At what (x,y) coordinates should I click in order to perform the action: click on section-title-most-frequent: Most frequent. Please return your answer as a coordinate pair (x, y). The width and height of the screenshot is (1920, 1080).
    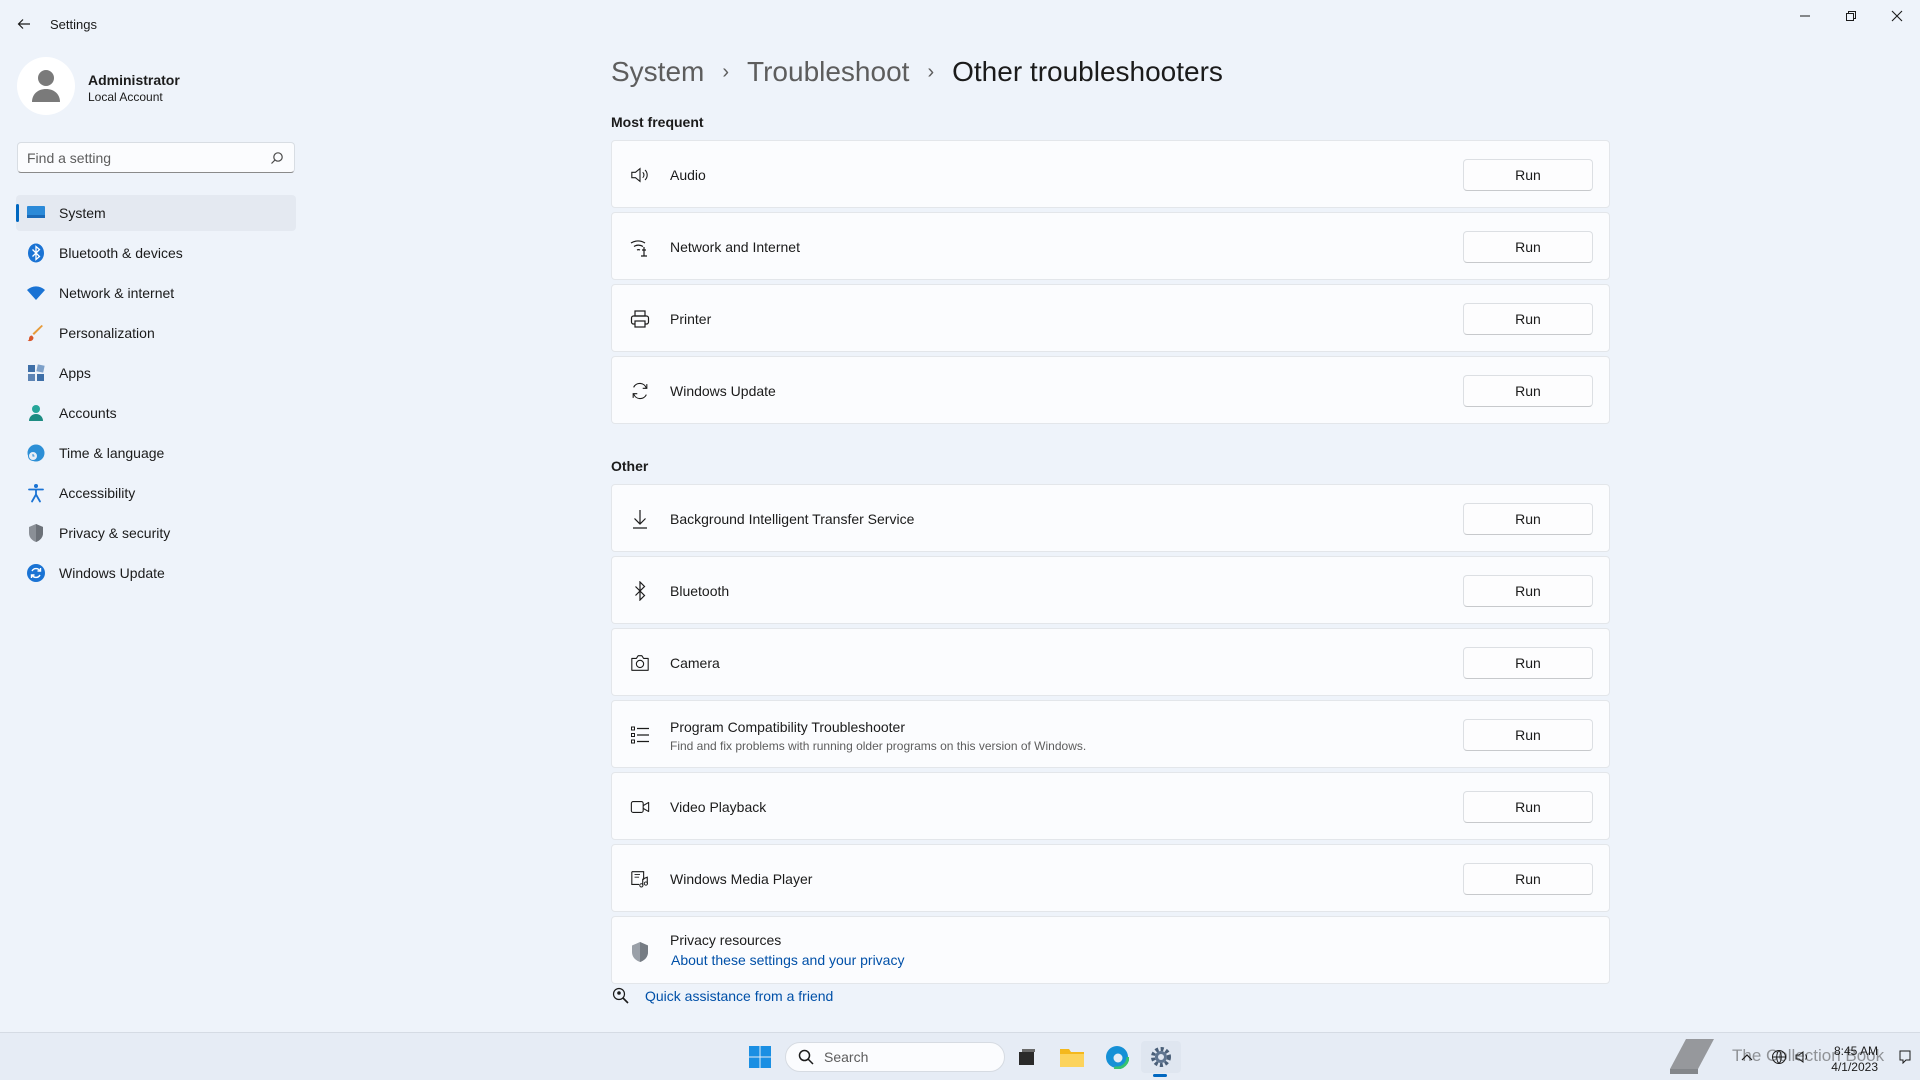
    Looking at the image, I should click on (657, 122).